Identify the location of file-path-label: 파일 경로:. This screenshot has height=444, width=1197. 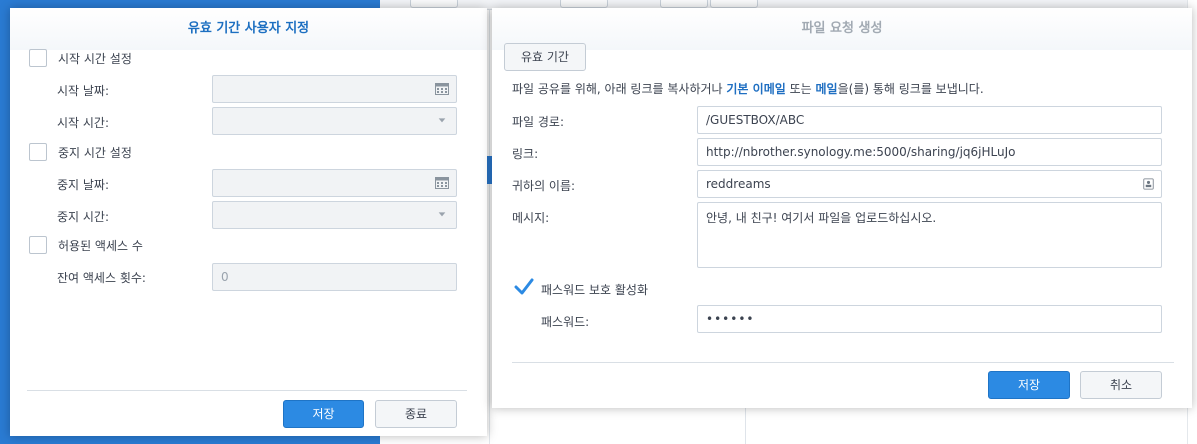
(538, 122).